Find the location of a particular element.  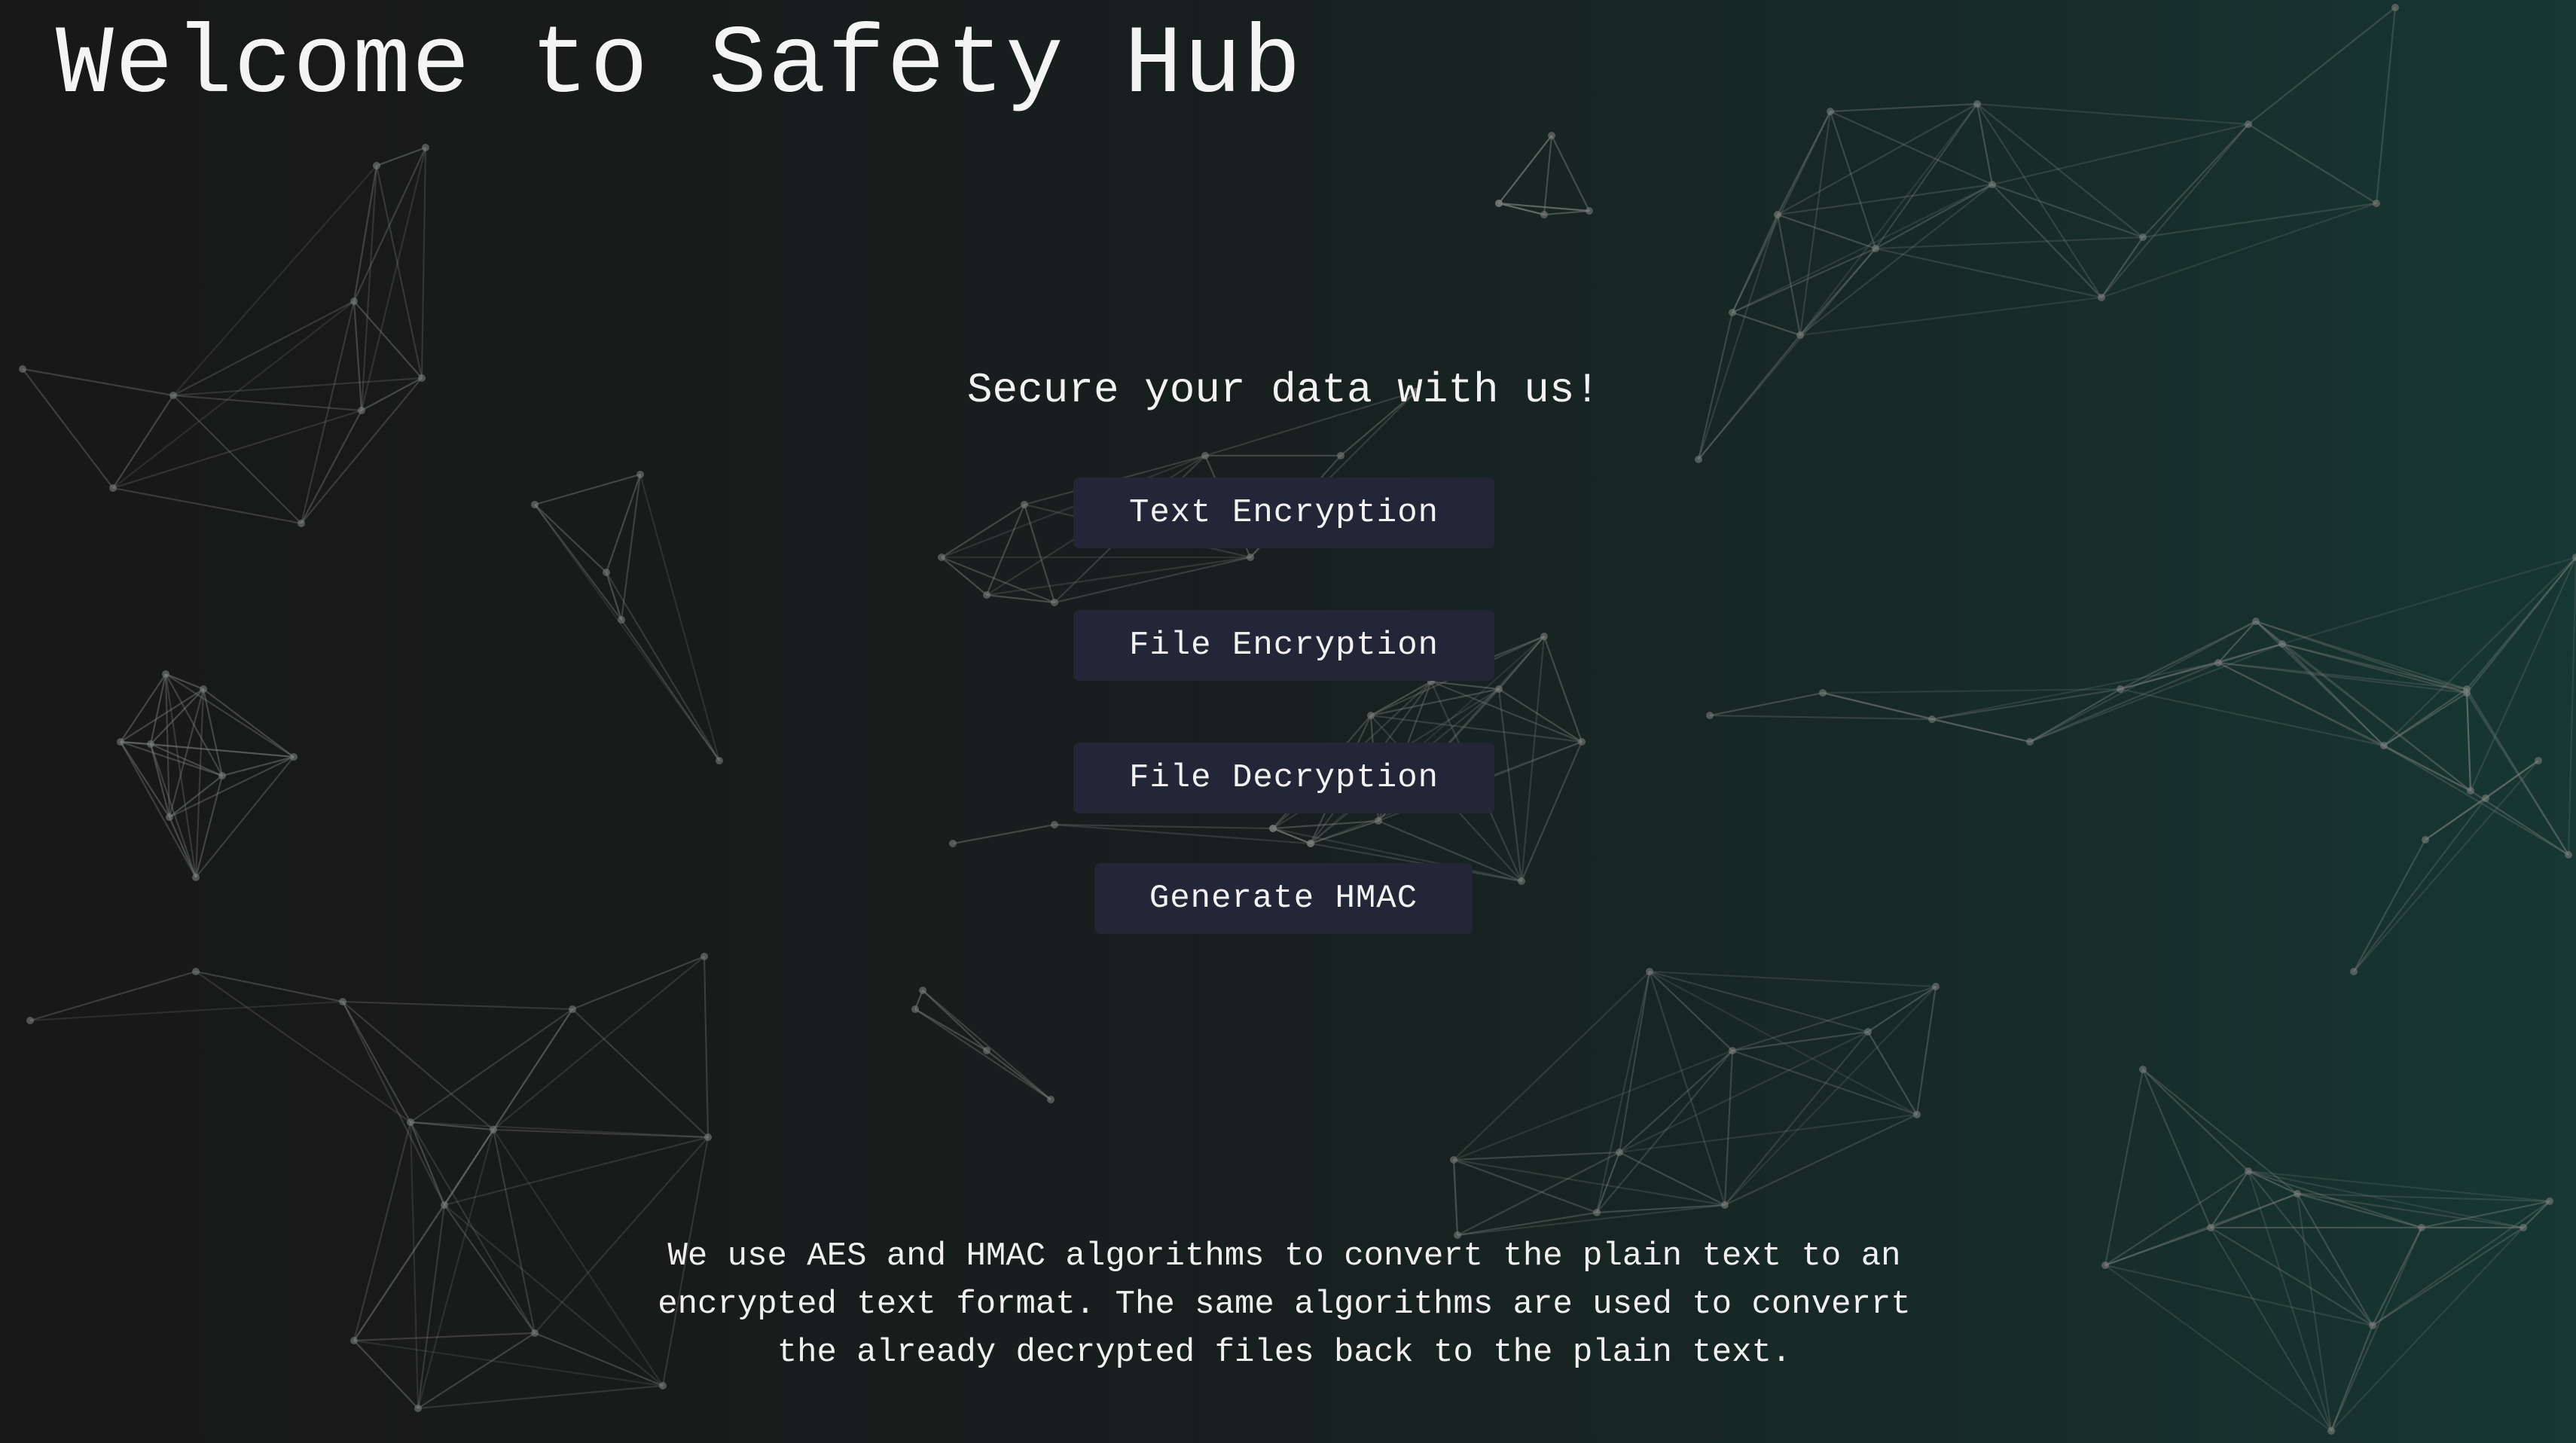

text-encryption-button: Text Encryption is located at coordinates (1284, 512).